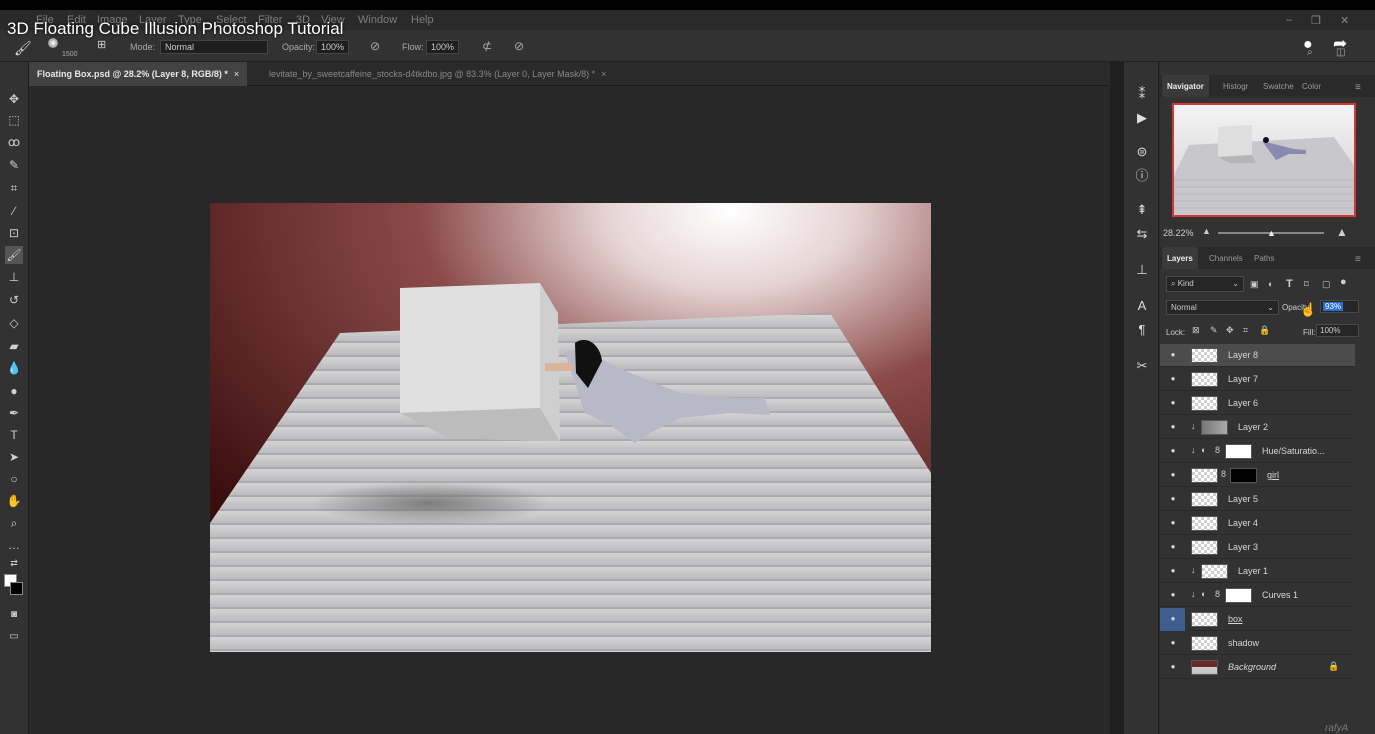  Describe the element at coordinates (14, 142) in the screenshot. I see `lasso-tool-icon: ꝏ` at that location.